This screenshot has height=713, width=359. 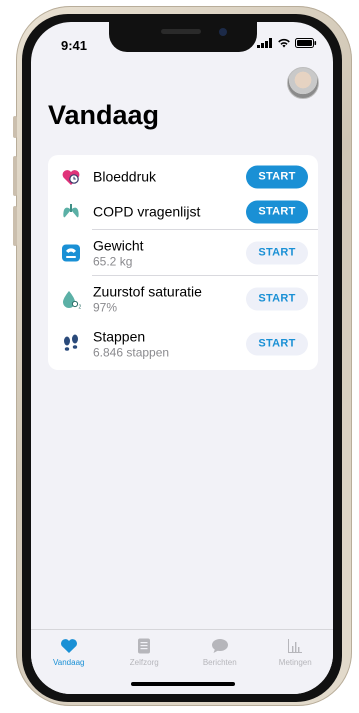 I want to click on volume-down-button, so click(x=15, y=226).